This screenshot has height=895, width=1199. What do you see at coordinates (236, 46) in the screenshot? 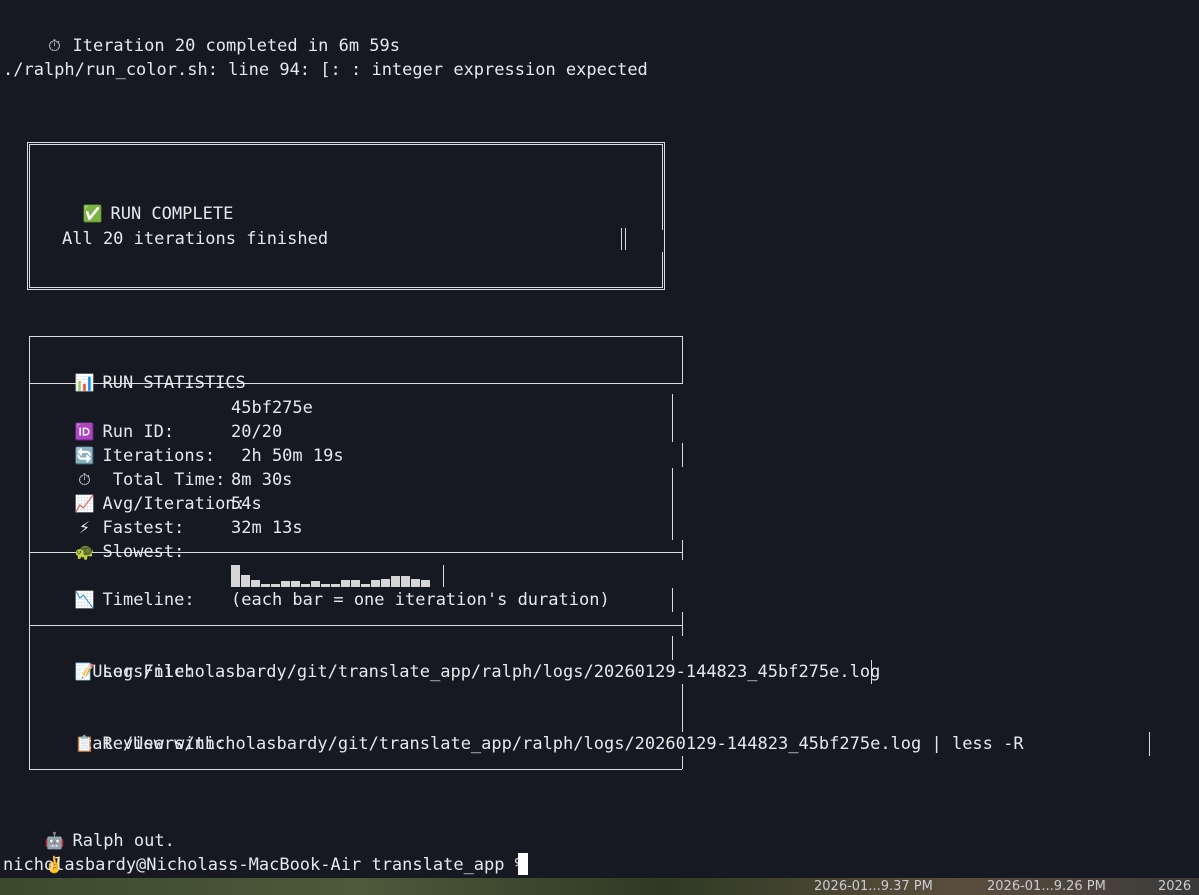
I see `iteration-status-text: Iteration 20 completed in 6m 59s` at bounding box center [236, 46].